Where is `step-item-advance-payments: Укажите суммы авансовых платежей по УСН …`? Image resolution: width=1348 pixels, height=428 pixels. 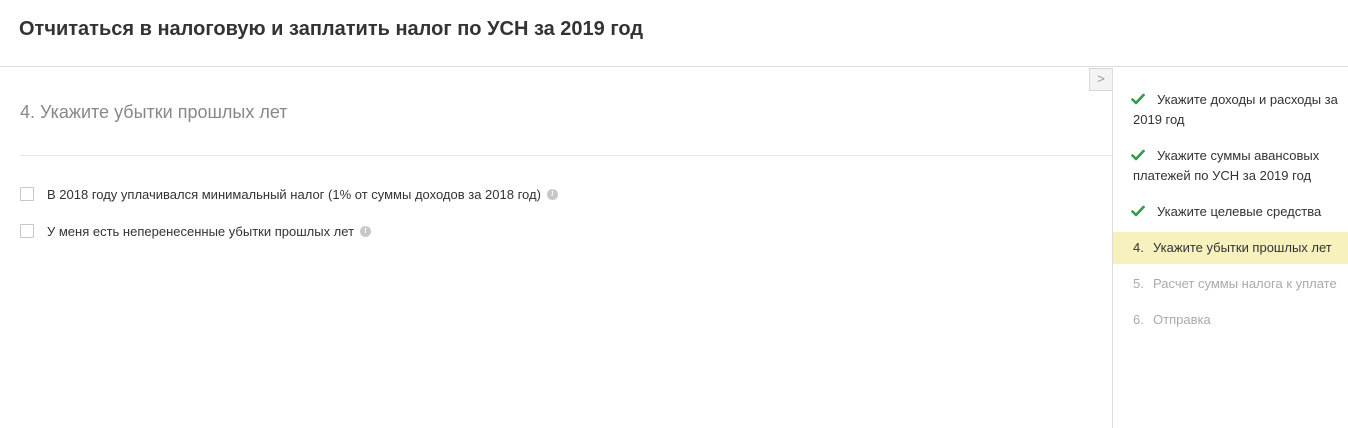 step-item-advance-payments: Укажите суммы авансовых платежей по УСН … is located at coordinates (1230, 166).